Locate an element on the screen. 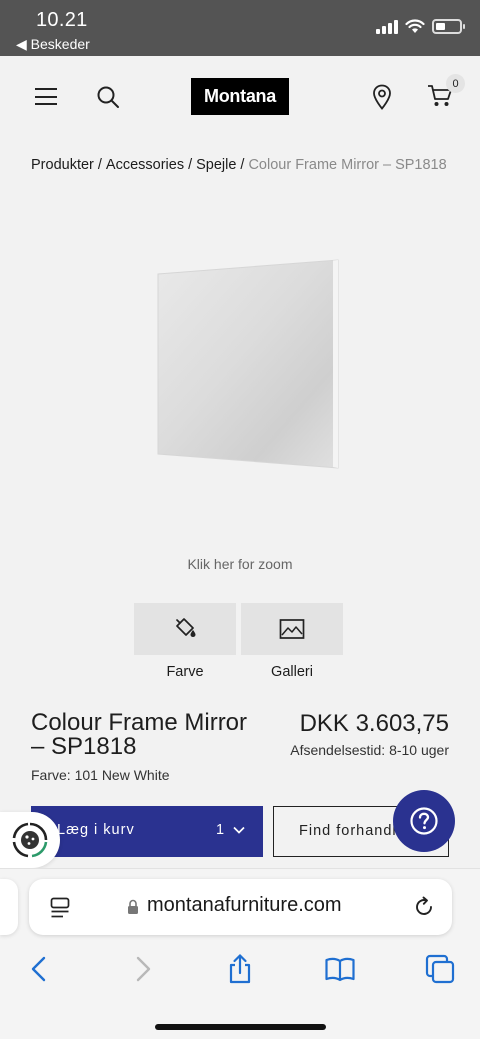 This screenshot has width=480, height=1039. question-icon is located at coordinates (424, 821).